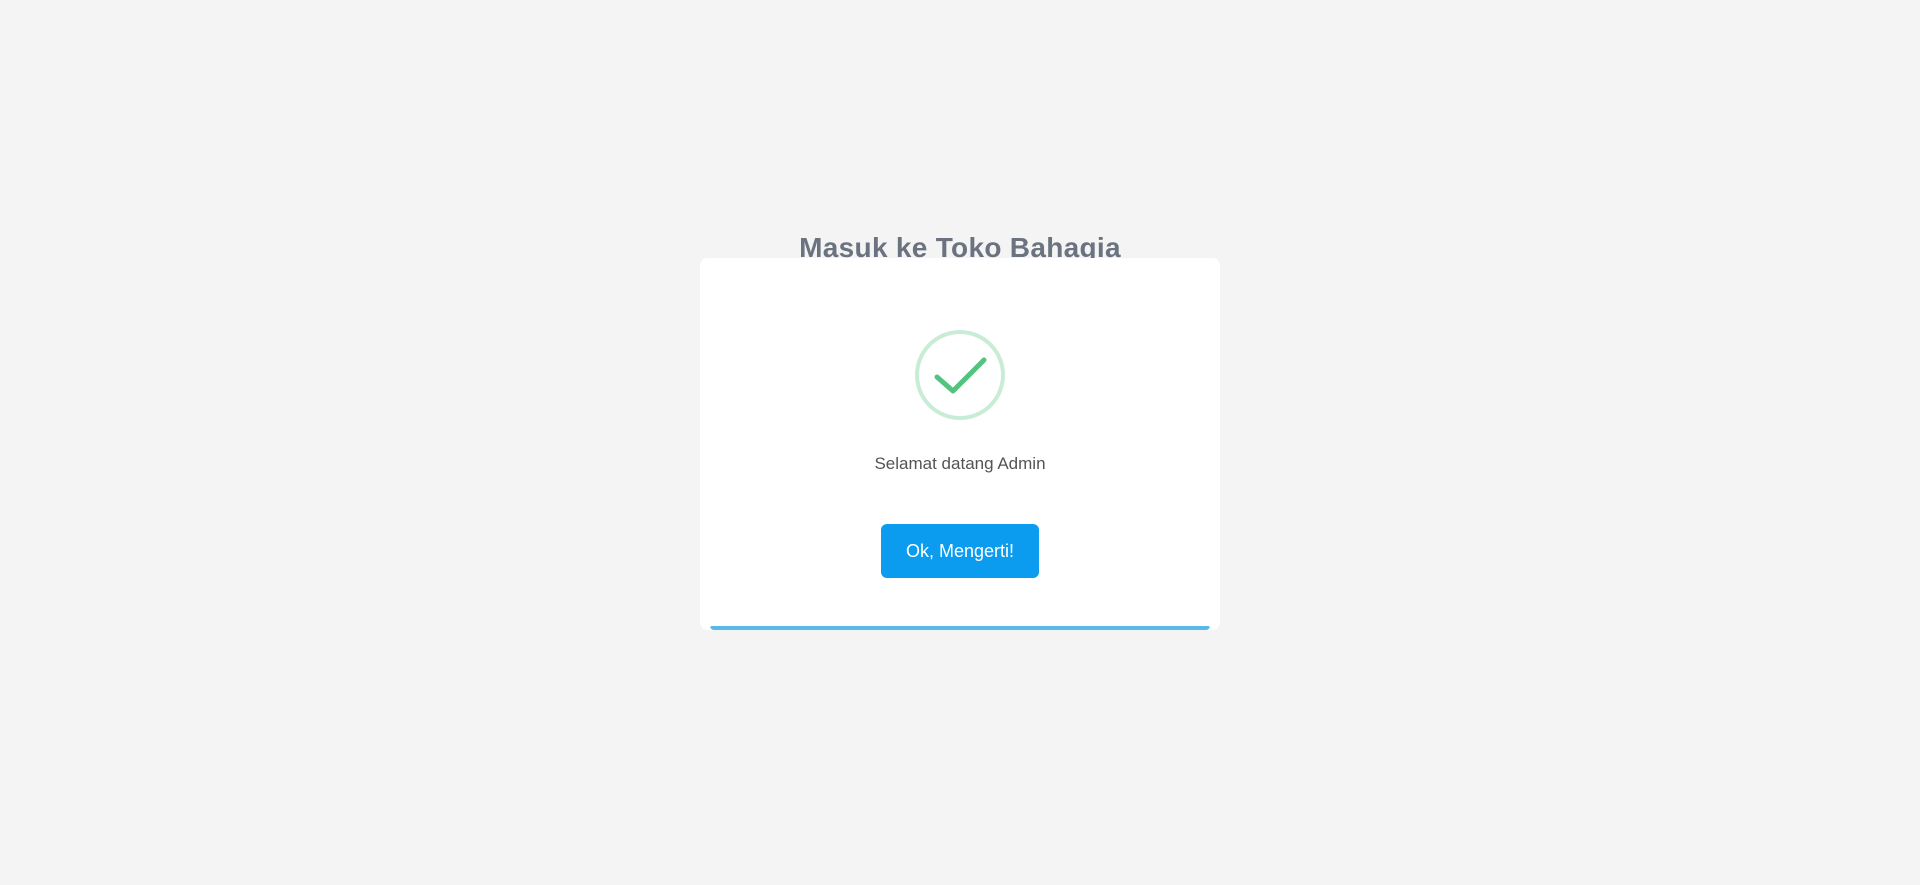 Image resolution: width=1920 pixels, height=885 pixels. I want to click on timer-progress-bar, so click(960, 628).